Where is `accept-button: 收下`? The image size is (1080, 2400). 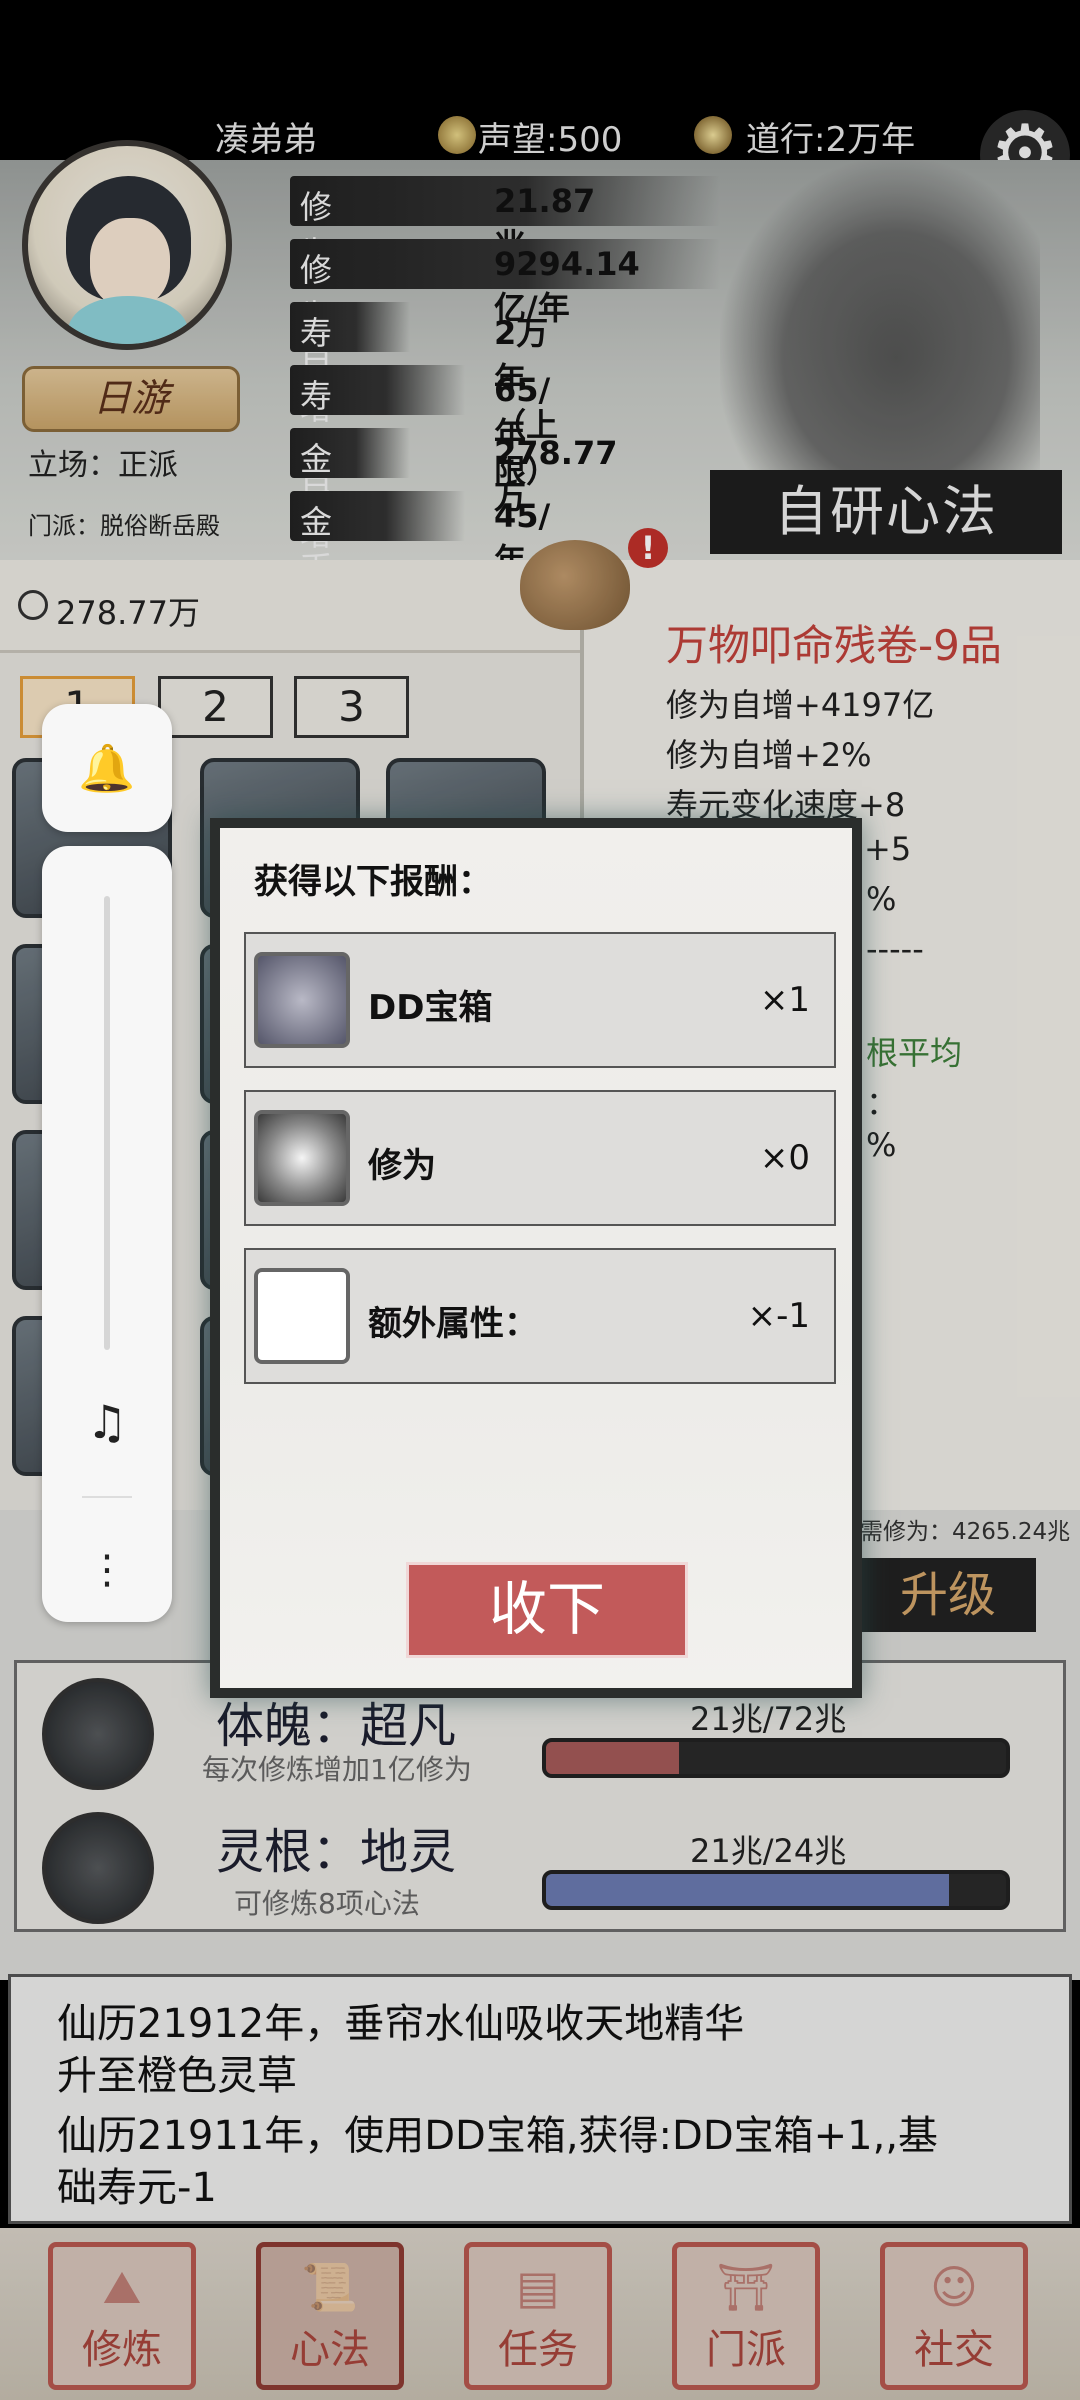 accept-button: 收下 is located at coordinates (547, 1610).